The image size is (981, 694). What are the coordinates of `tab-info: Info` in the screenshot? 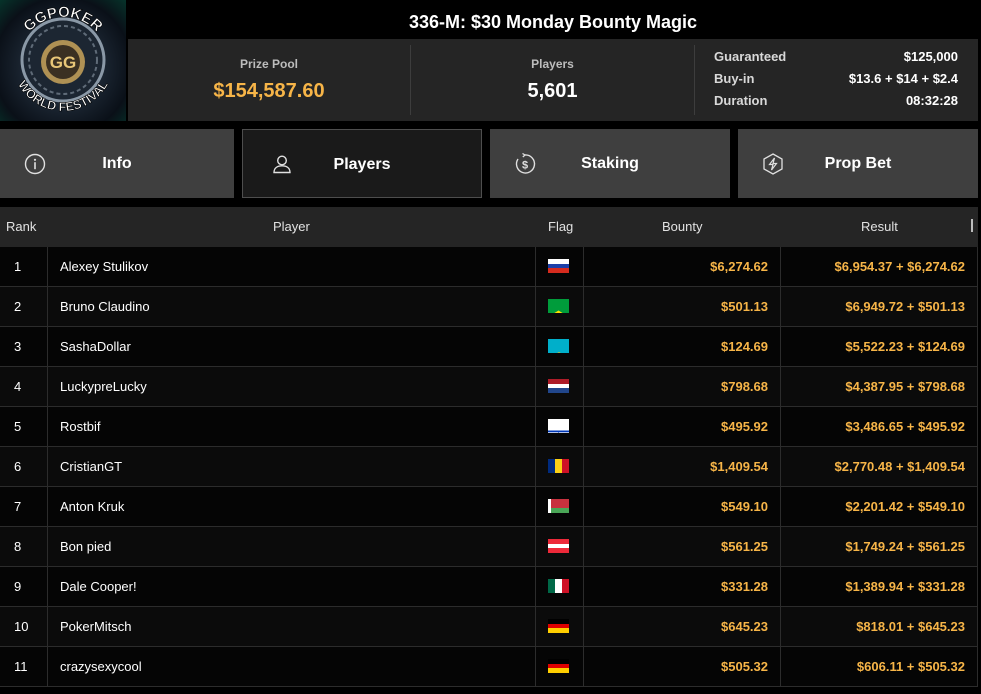 It's located at (117, 163).